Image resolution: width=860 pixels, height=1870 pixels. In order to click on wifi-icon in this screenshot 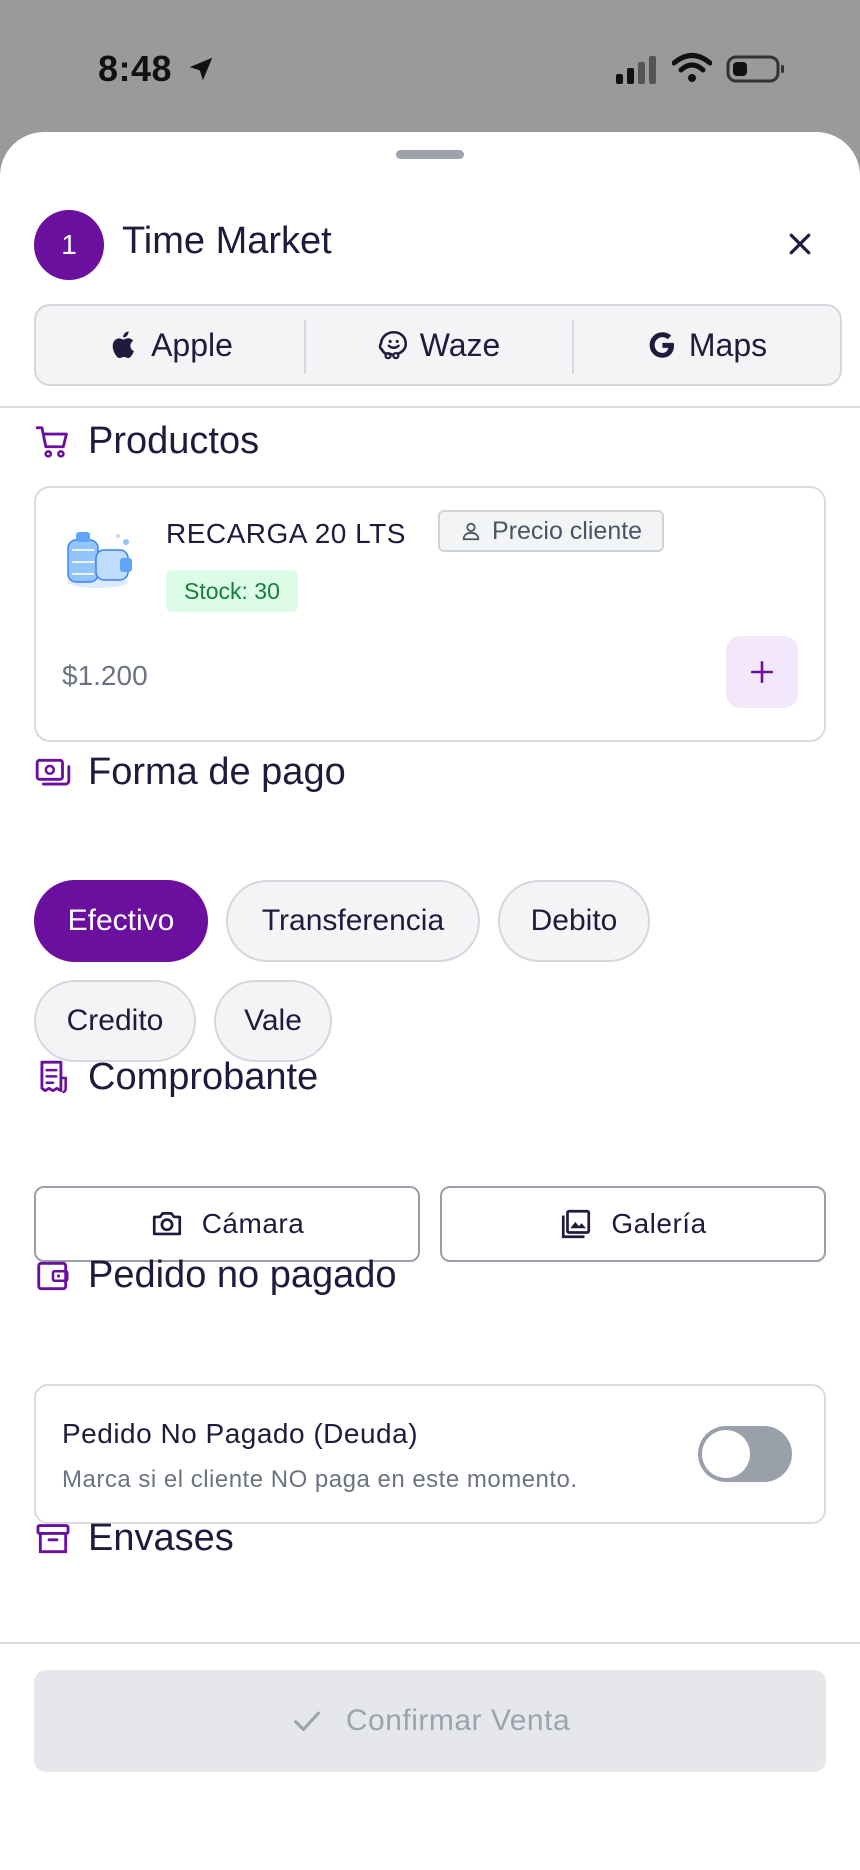, I will do `click(692, 67)`.